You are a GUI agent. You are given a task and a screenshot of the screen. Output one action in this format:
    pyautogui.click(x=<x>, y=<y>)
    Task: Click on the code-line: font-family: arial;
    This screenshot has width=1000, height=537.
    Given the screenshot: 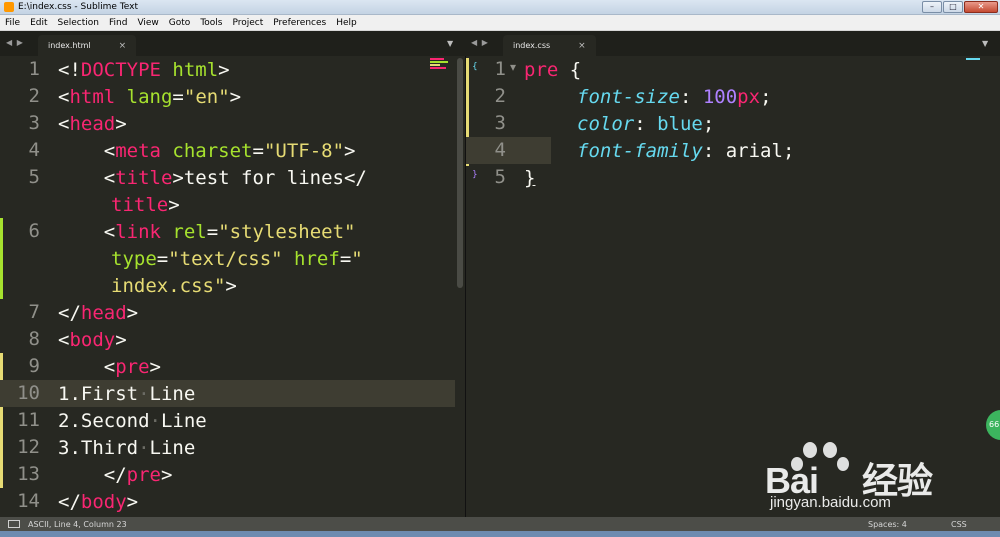 What is the action you would take?
    pyautogui.click(x=686, y=150)
    